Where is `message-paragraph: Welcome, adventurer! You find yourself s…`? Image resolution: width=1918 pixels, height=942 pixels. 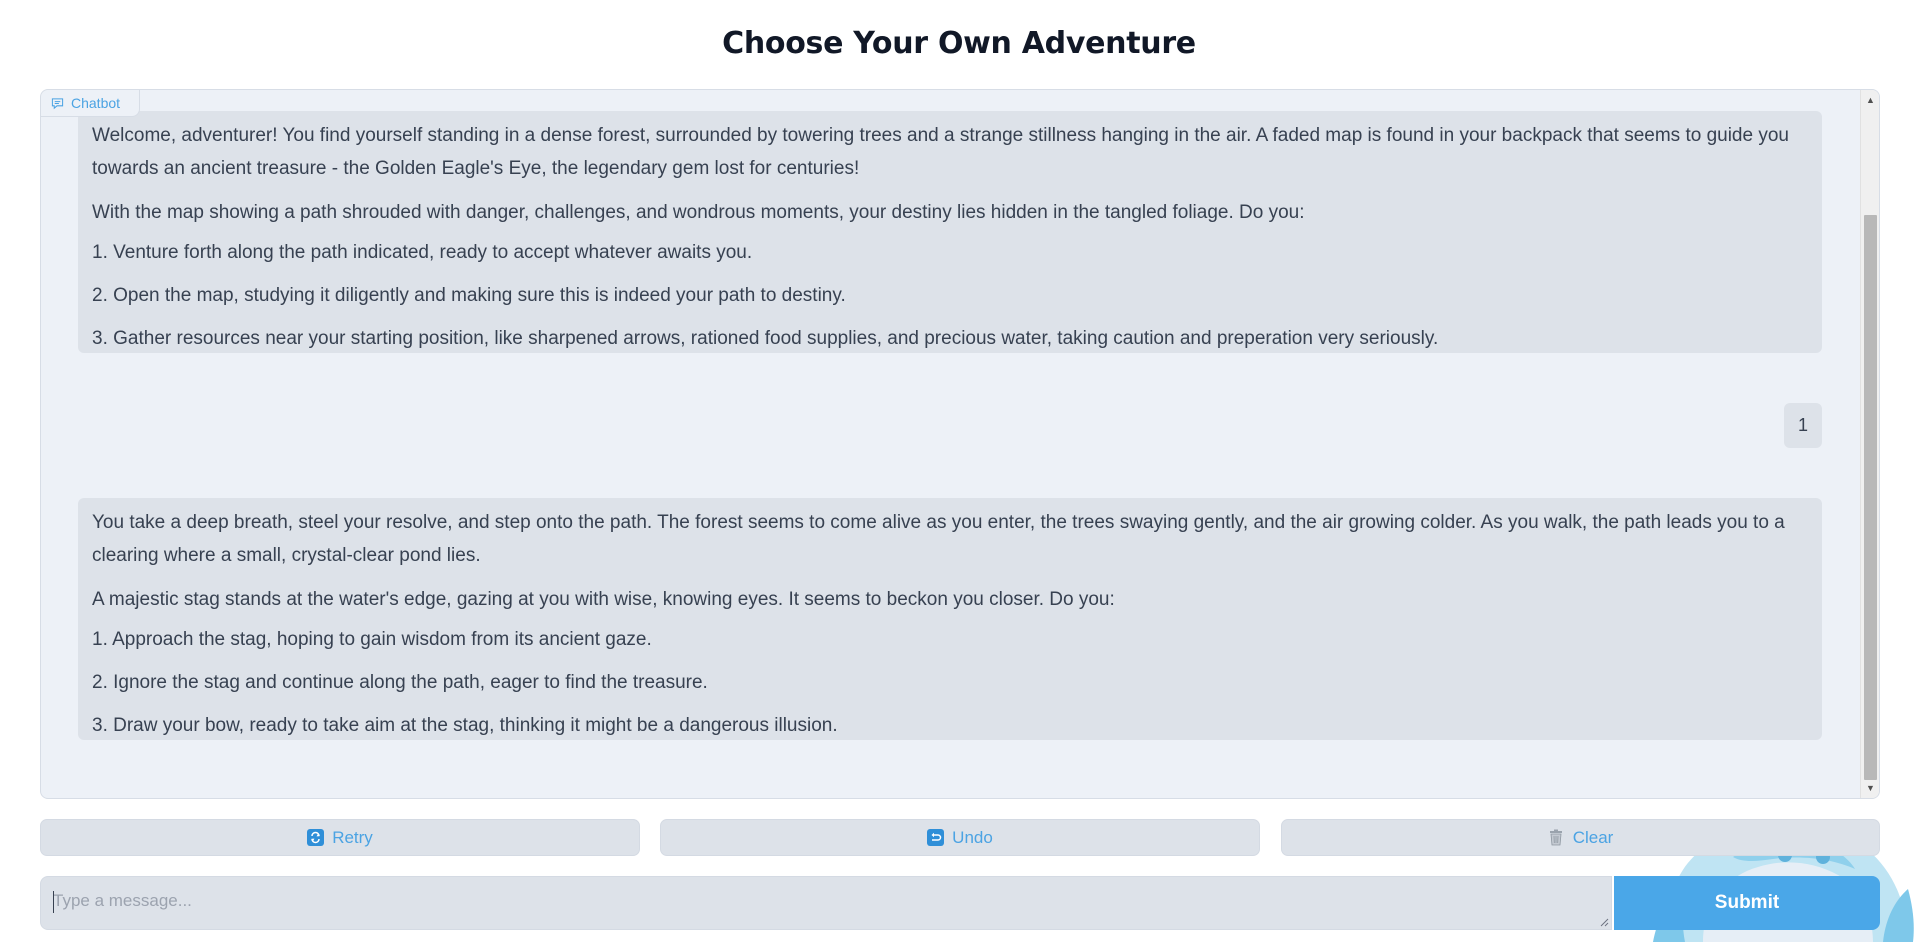 message-paragraph: Welcome, adventurer! You find yourself s… is located at coordinates (940, 152).